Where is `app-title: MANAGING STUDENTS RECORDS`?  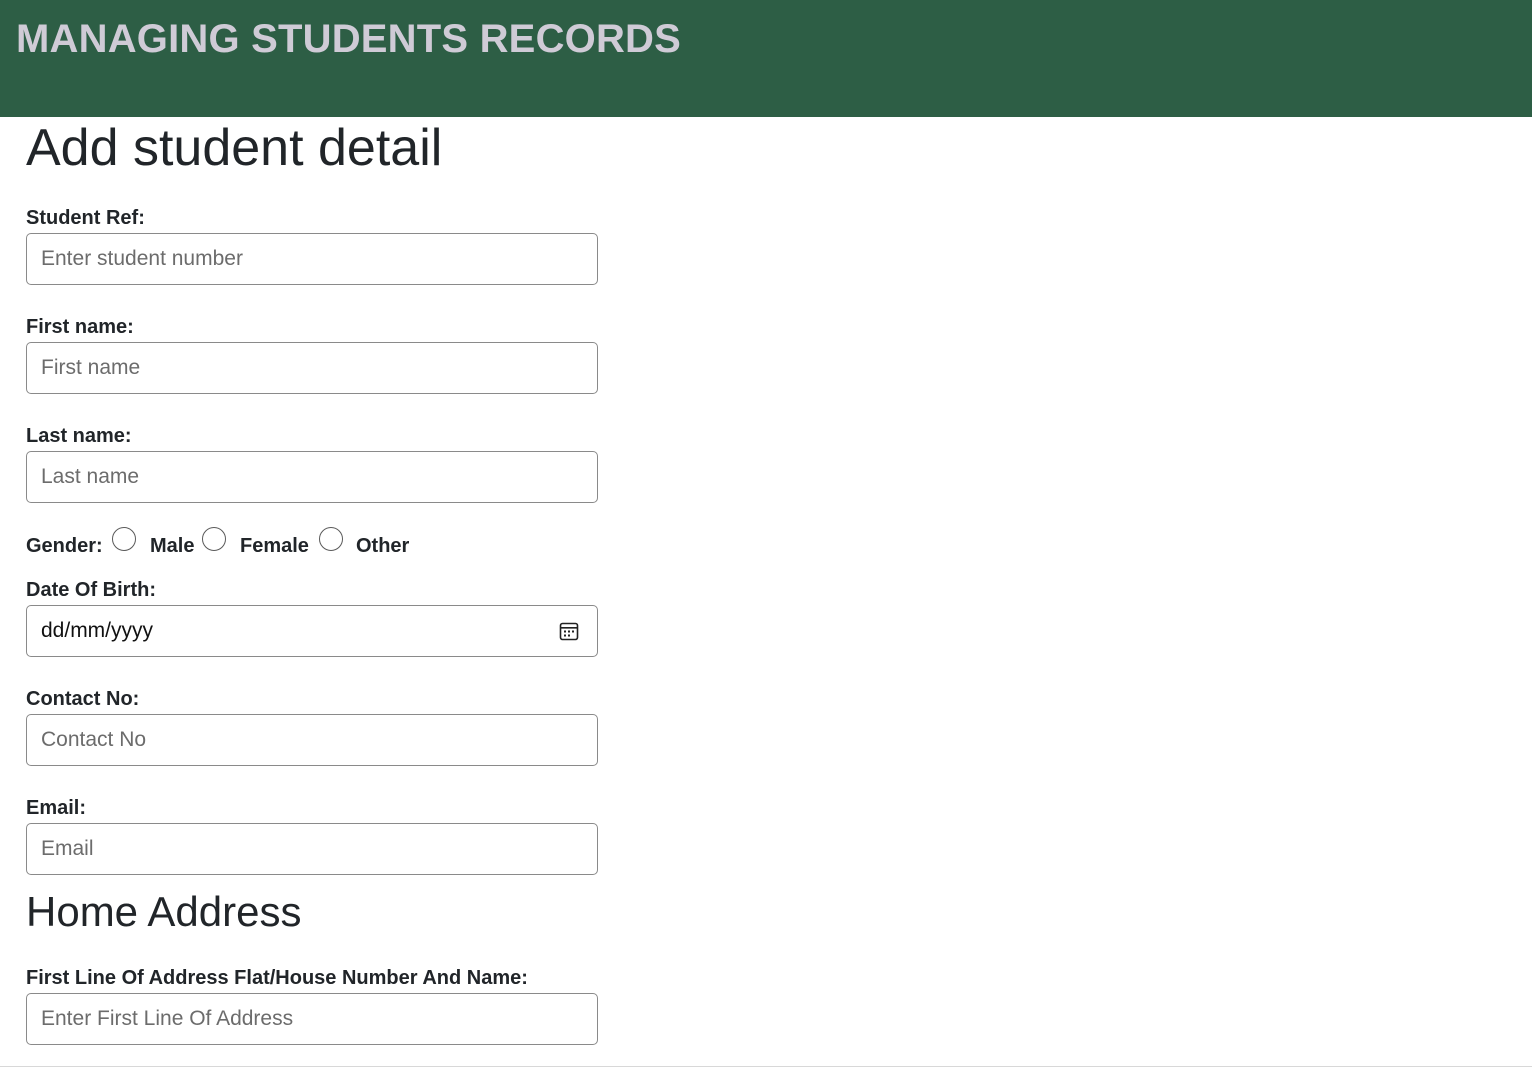 app-title: MANAGING STUDENTS RECORDS is located at coordinates (349, 39).